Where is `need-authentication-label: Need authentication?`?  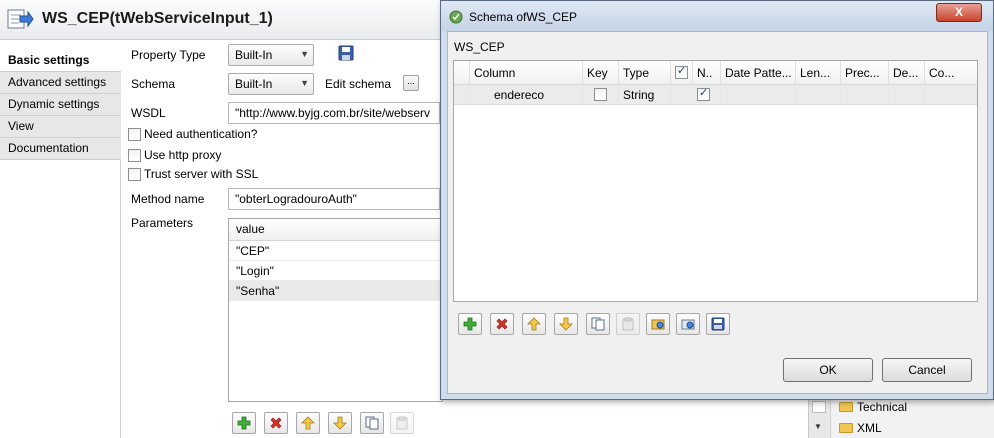 need-authentication-label: Need authentication? is located at coordinates (201, 134).